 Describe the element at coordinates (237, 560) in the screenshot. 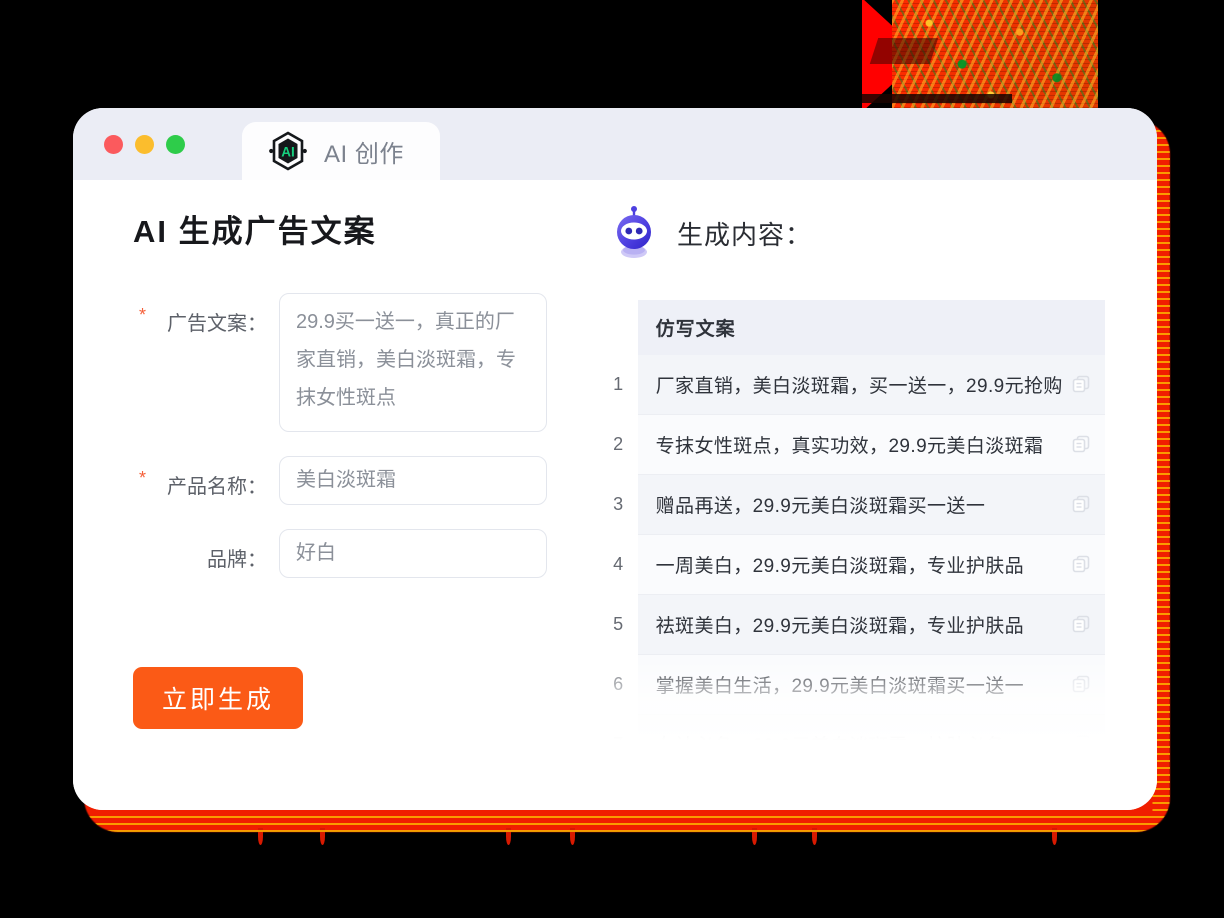

I see `field-label-text: 品牌：` at that location.